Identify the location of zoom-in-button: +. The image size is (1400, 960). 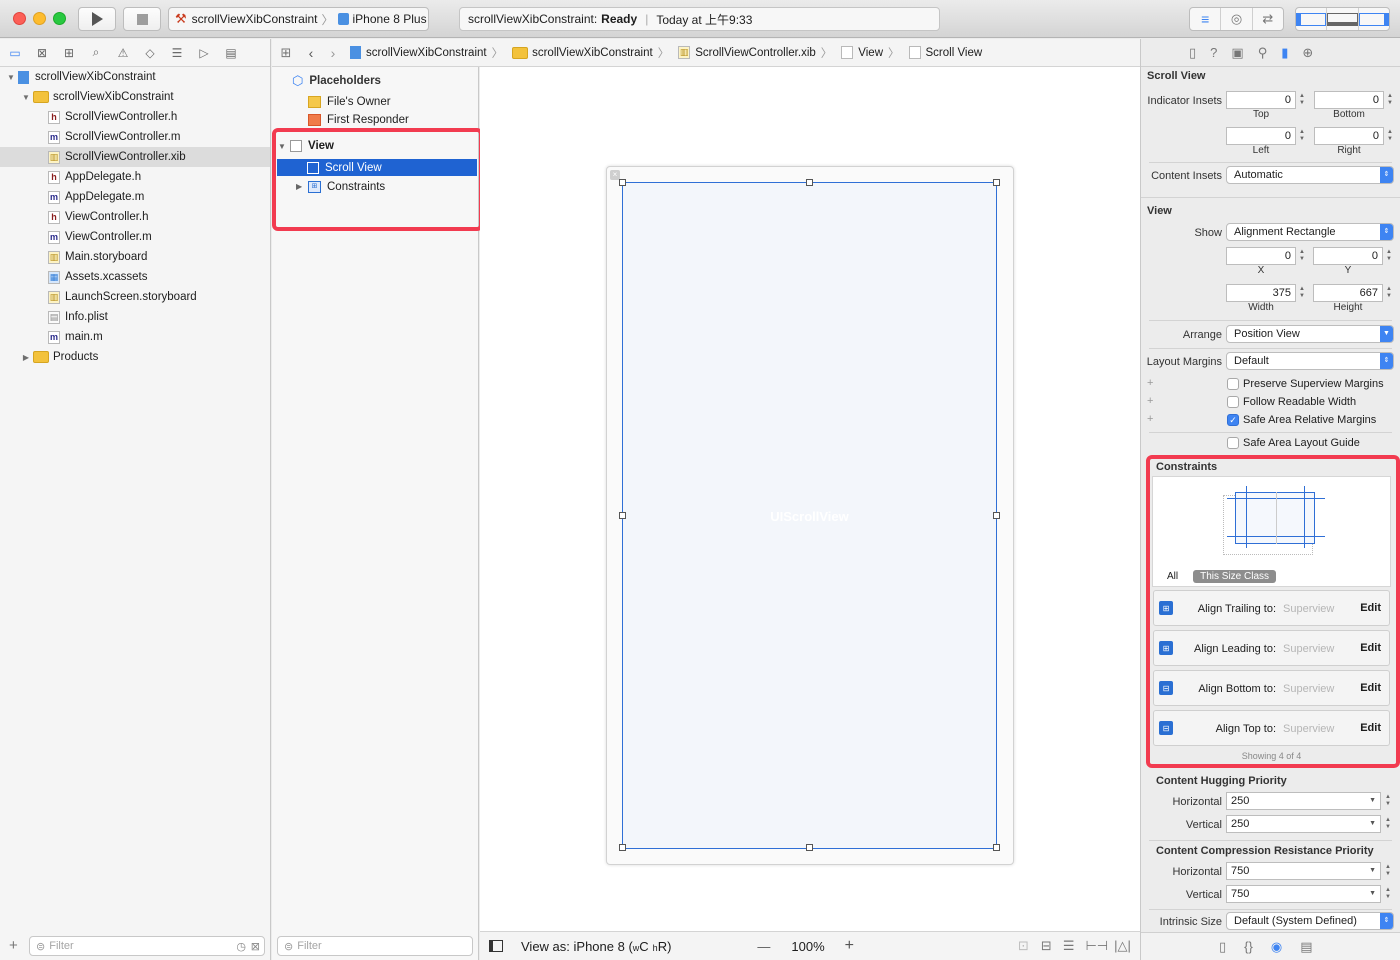
(849, 946).